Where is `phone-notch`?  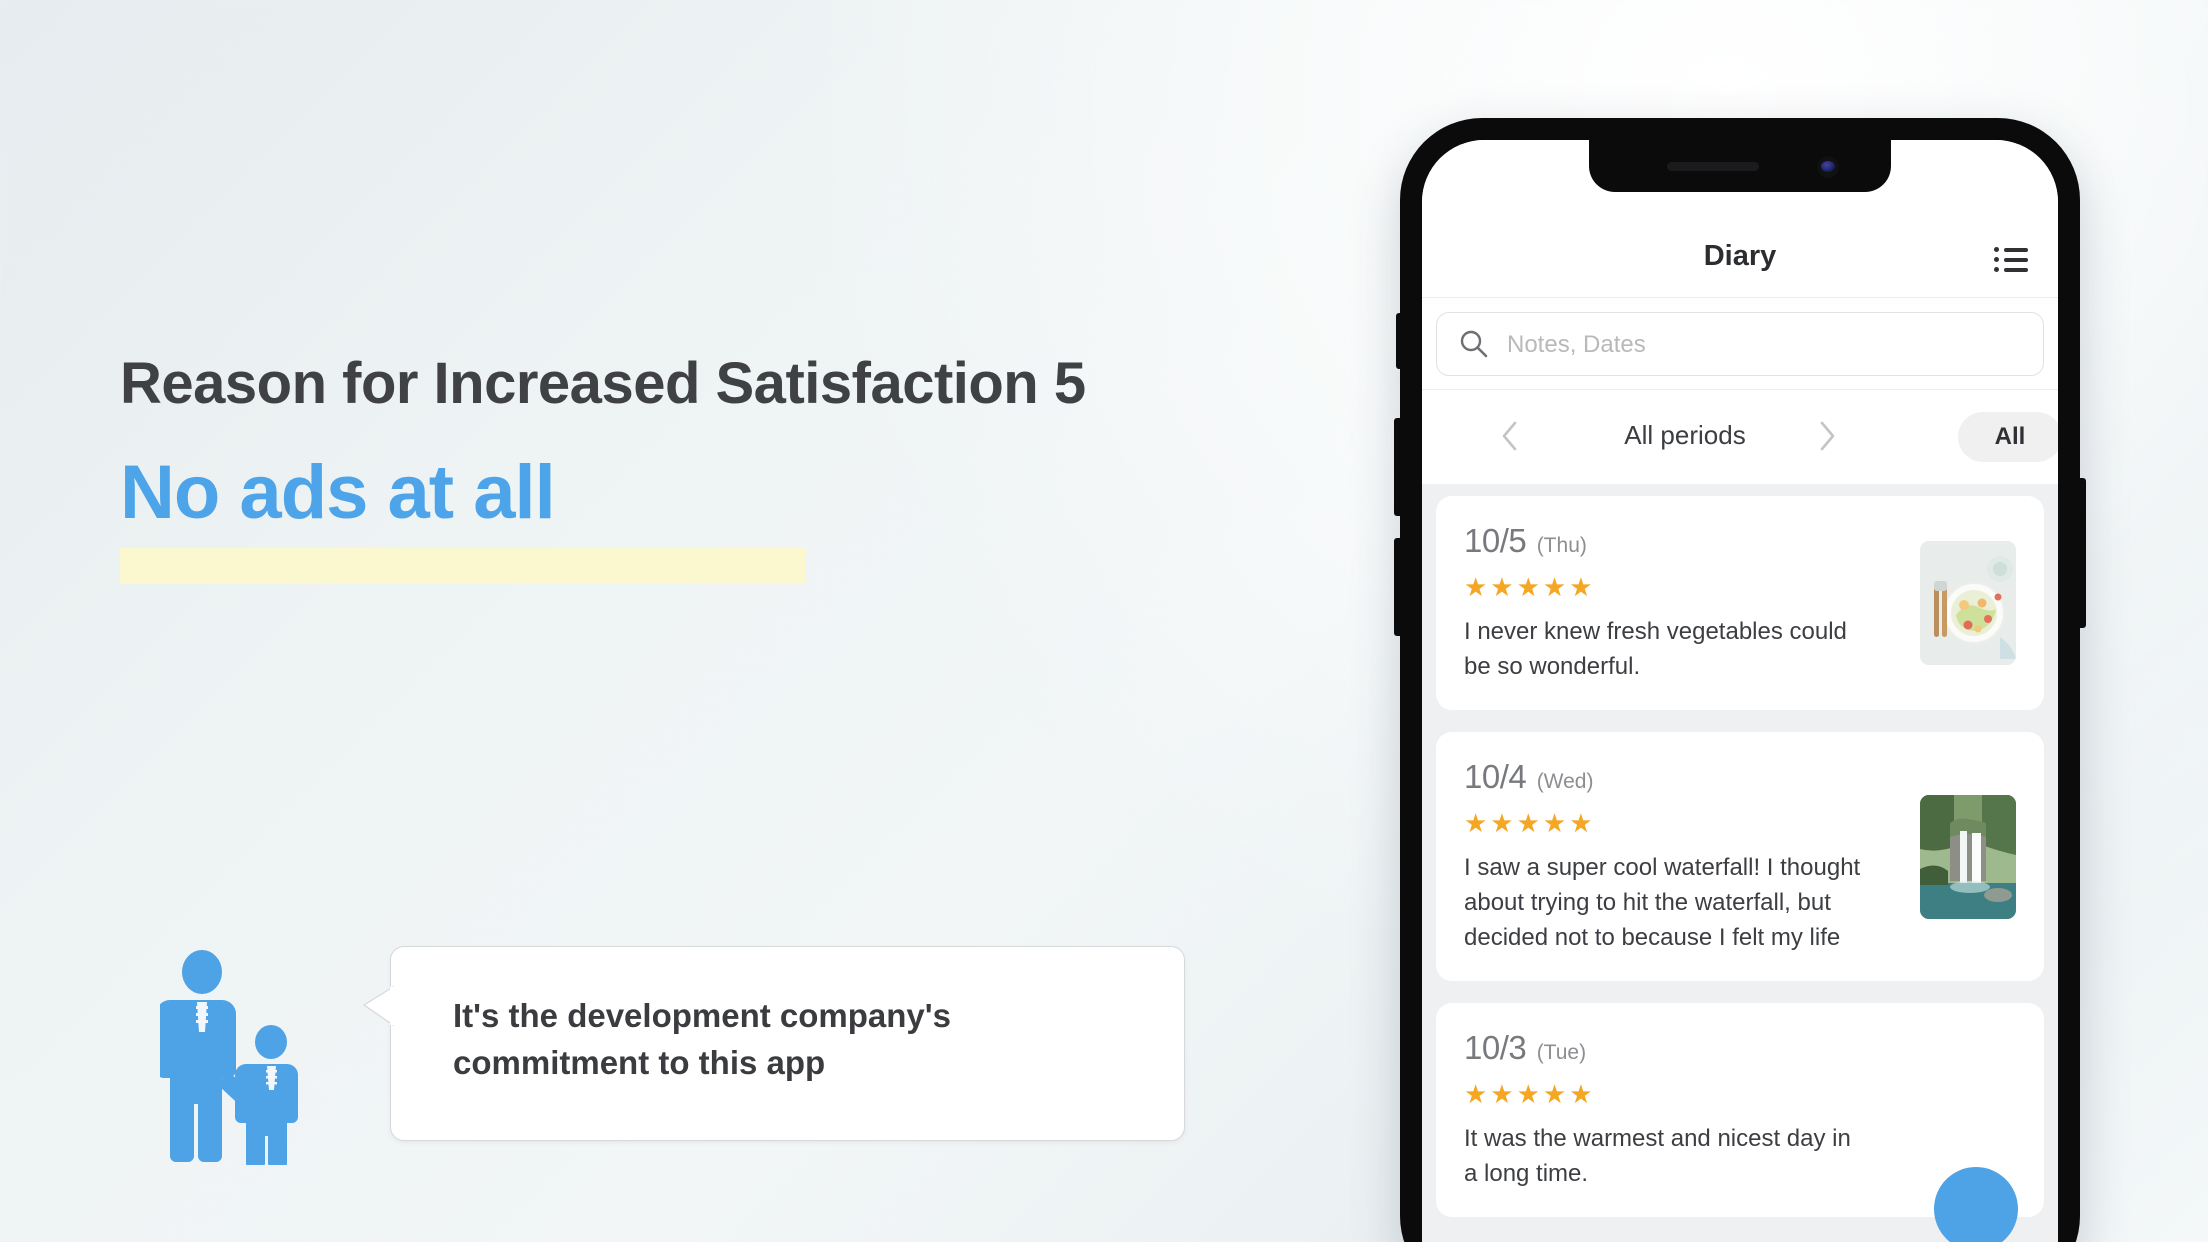 phone-notch is located at coordinates (1740, 166).